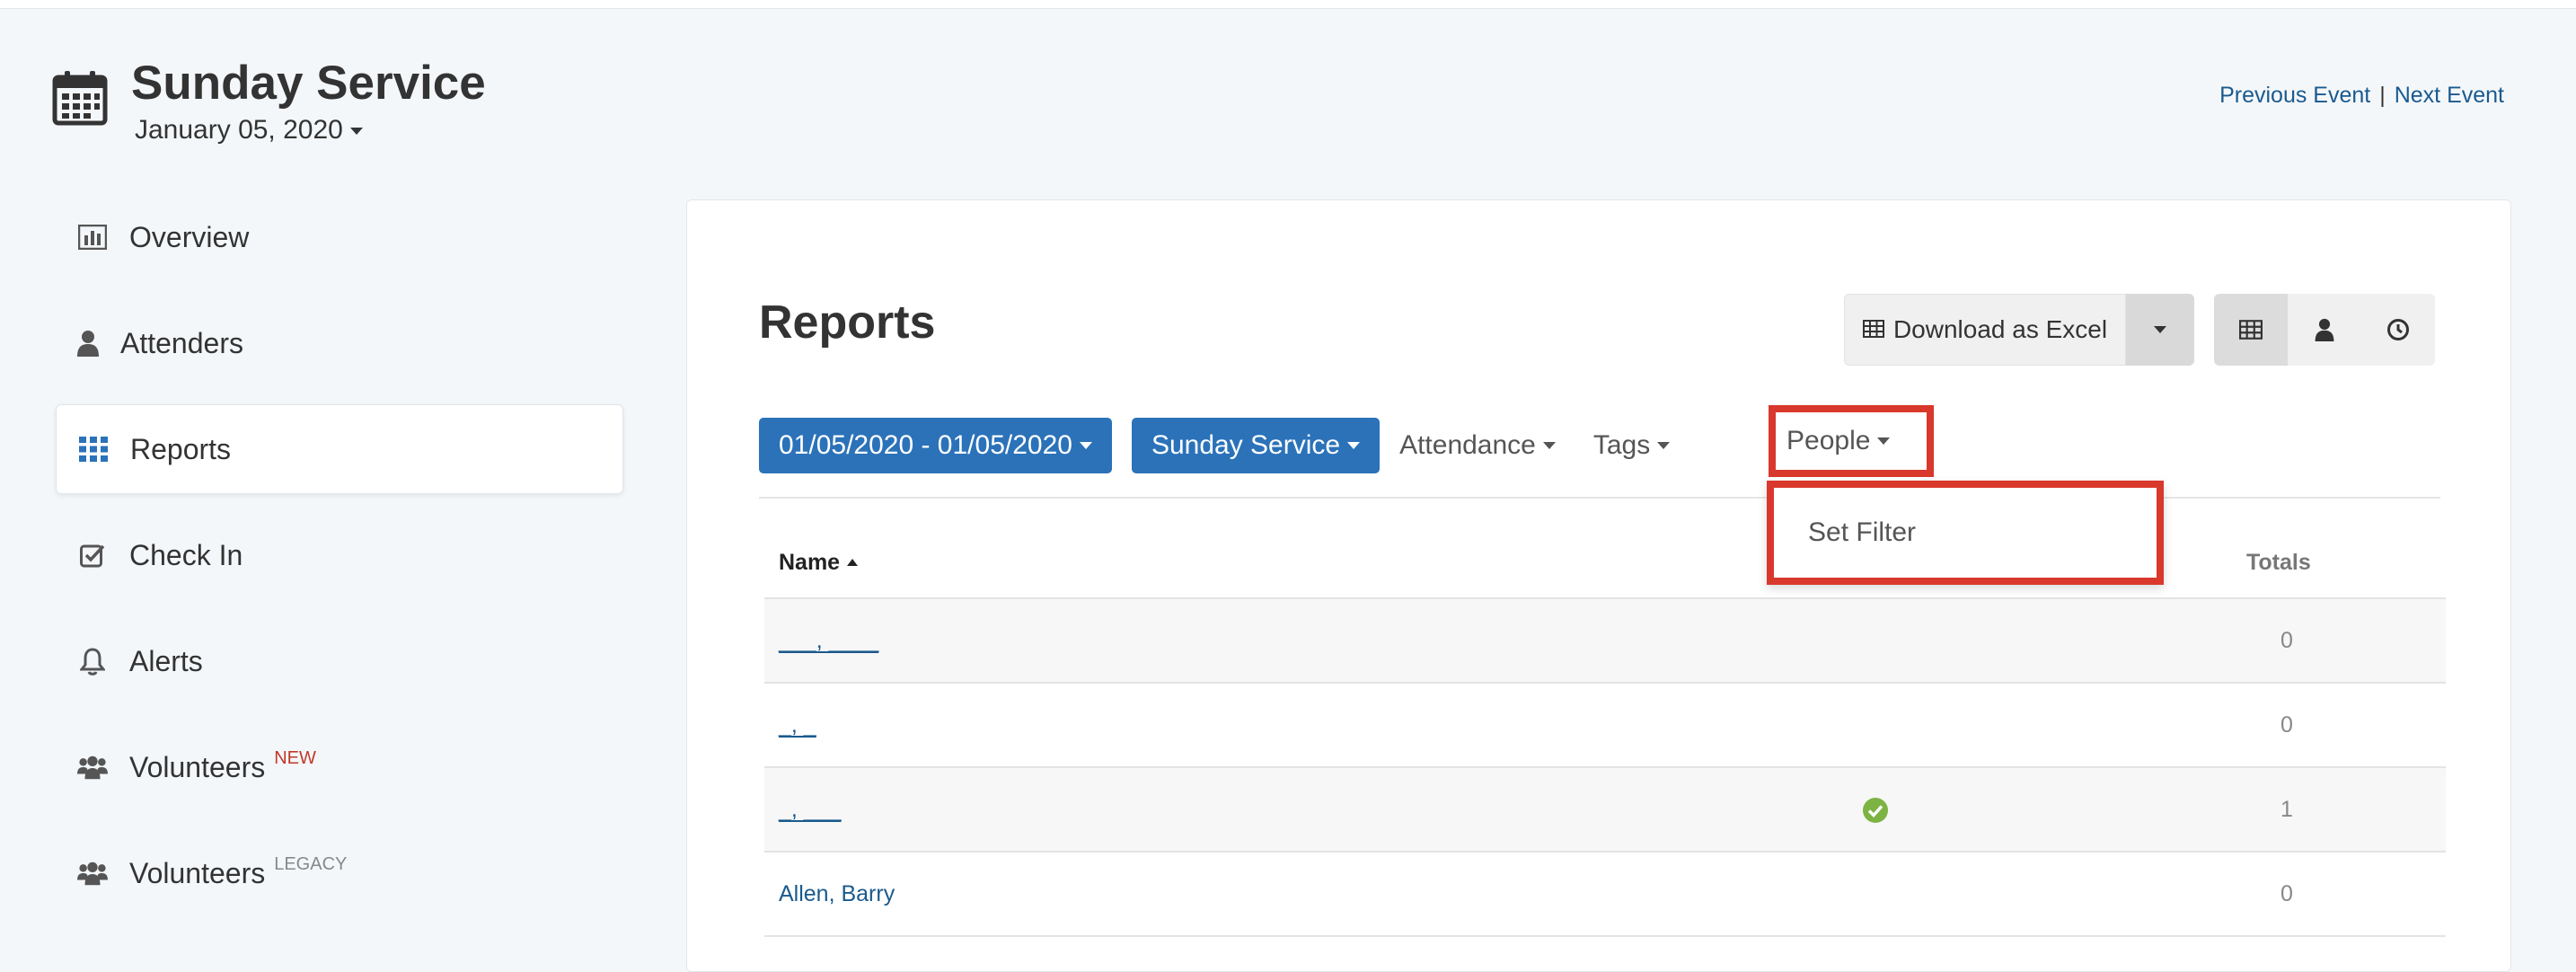 This screenshot has width=2576, height=972. What do you see at coordinates (2278, 562) in the screenshot?
I see `totals-column-header: Totals` at bounding box center [2278, 562].